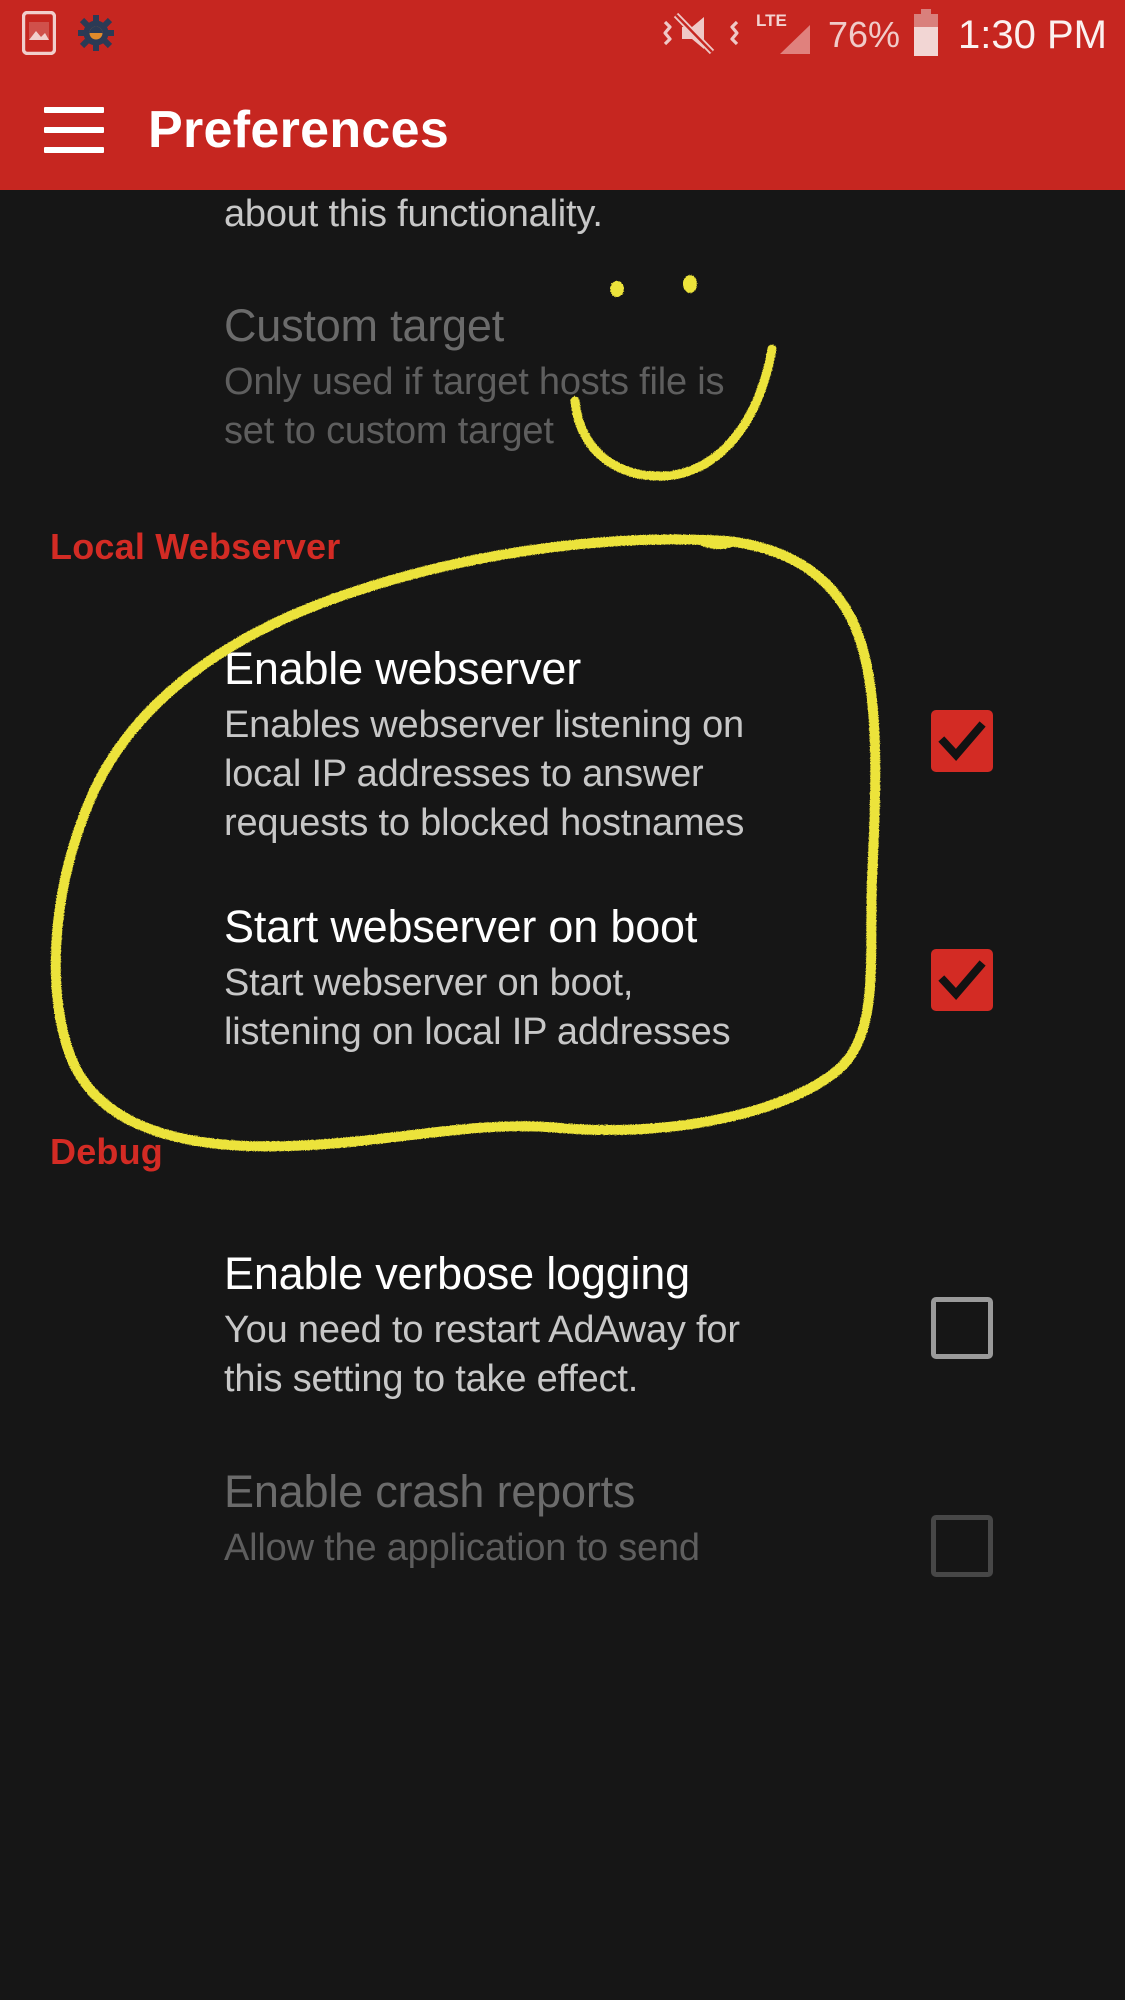 Image resolution: width=1125 pixels, height=2000 pixels. I want to click on vibrate-mute-icon, so click(701, 35).